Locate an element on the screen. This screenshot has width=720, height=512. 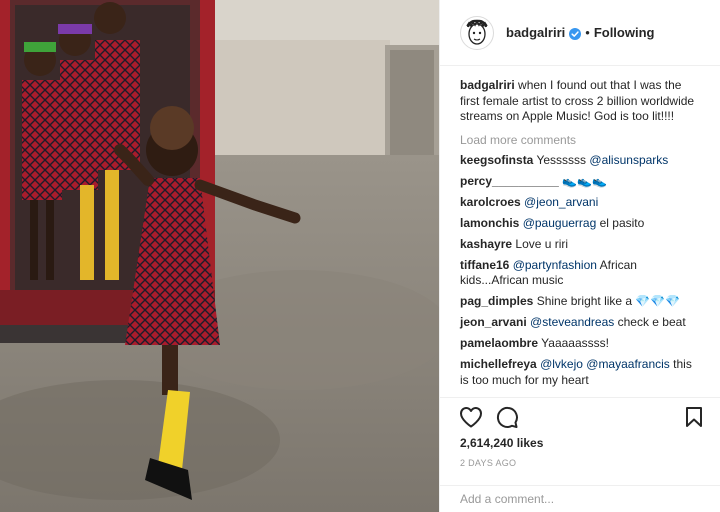
comment-text: Love u riri is located at coordinates (542, 243).